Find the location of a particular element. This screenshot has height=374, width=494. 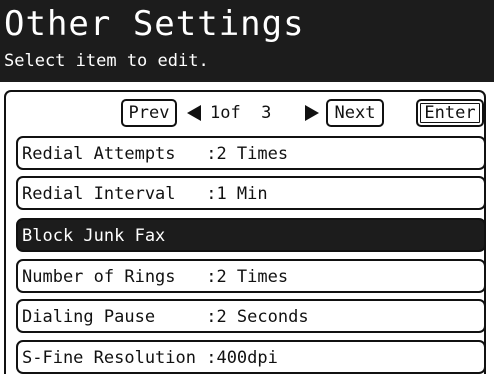

prev-button: Prev is located at coordinates (149, 113).